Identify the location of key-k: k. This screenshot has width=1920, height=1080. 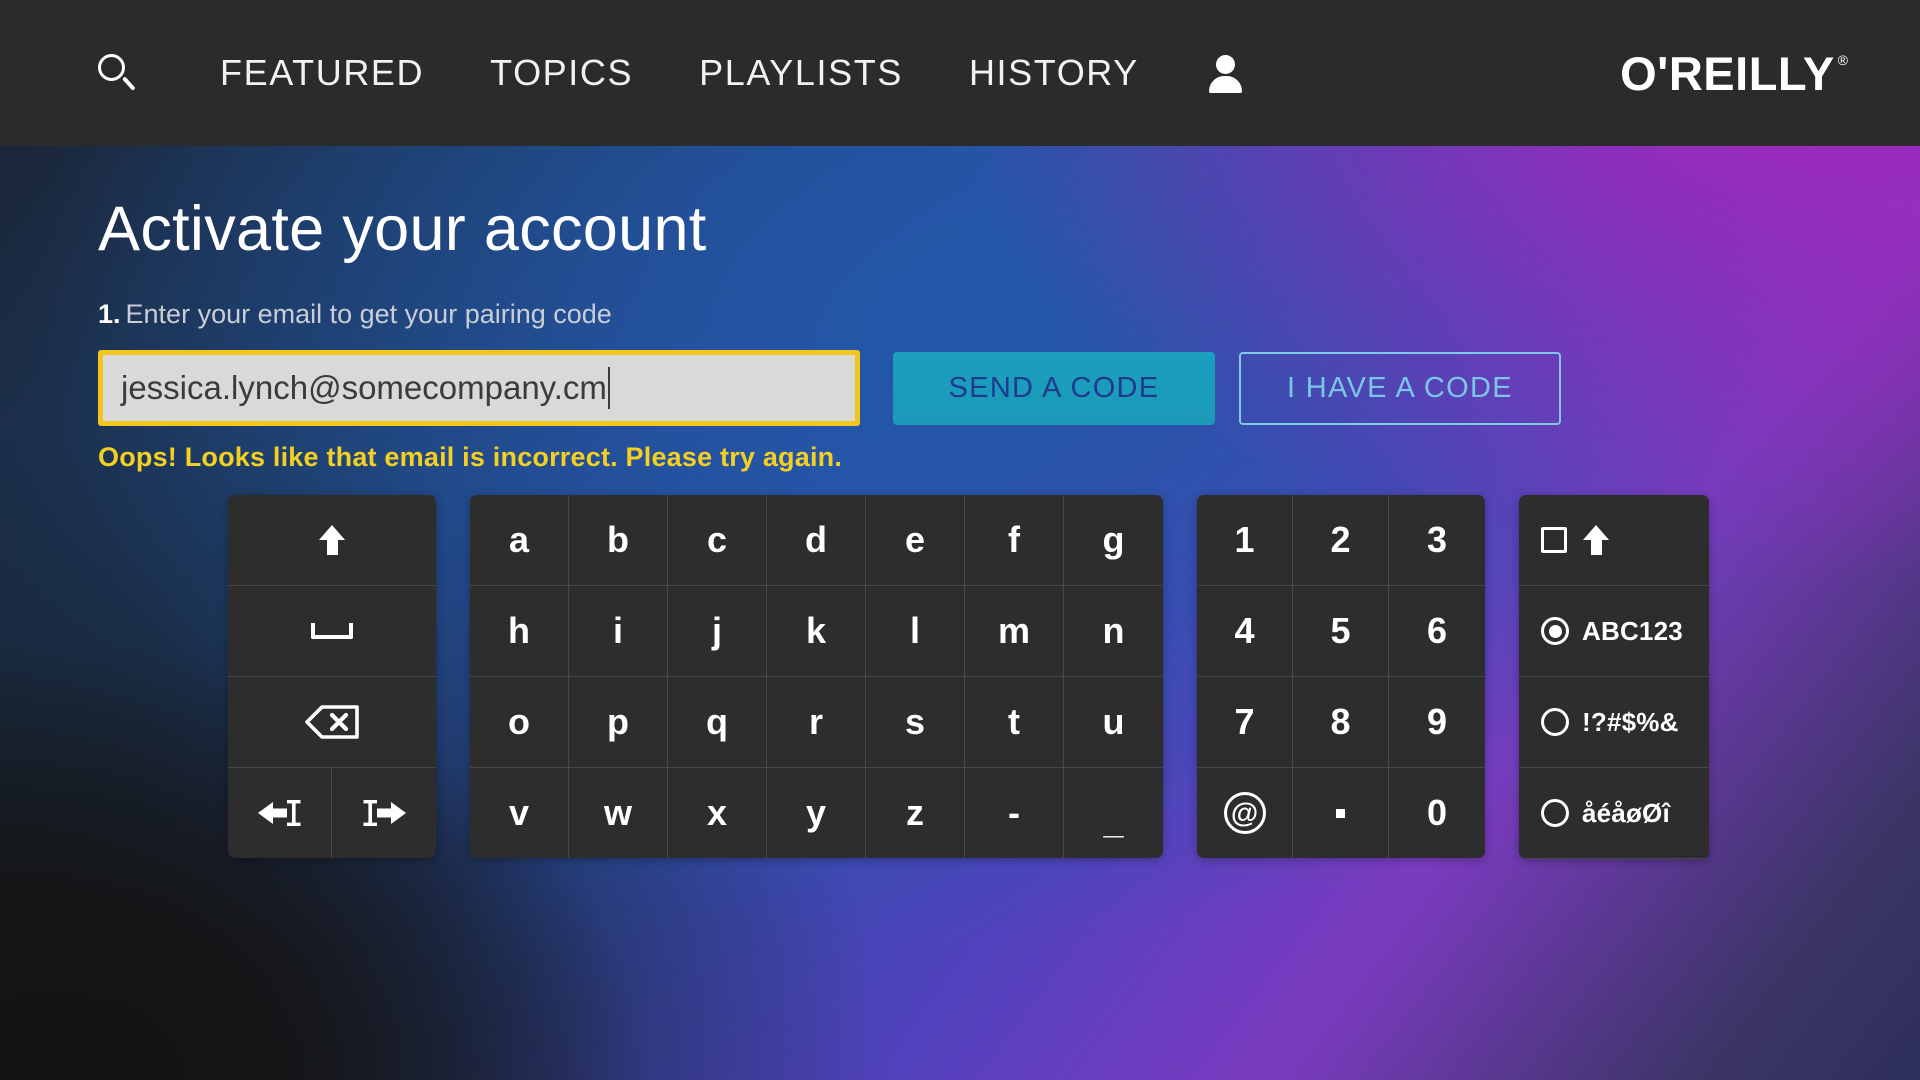
(816, 631).